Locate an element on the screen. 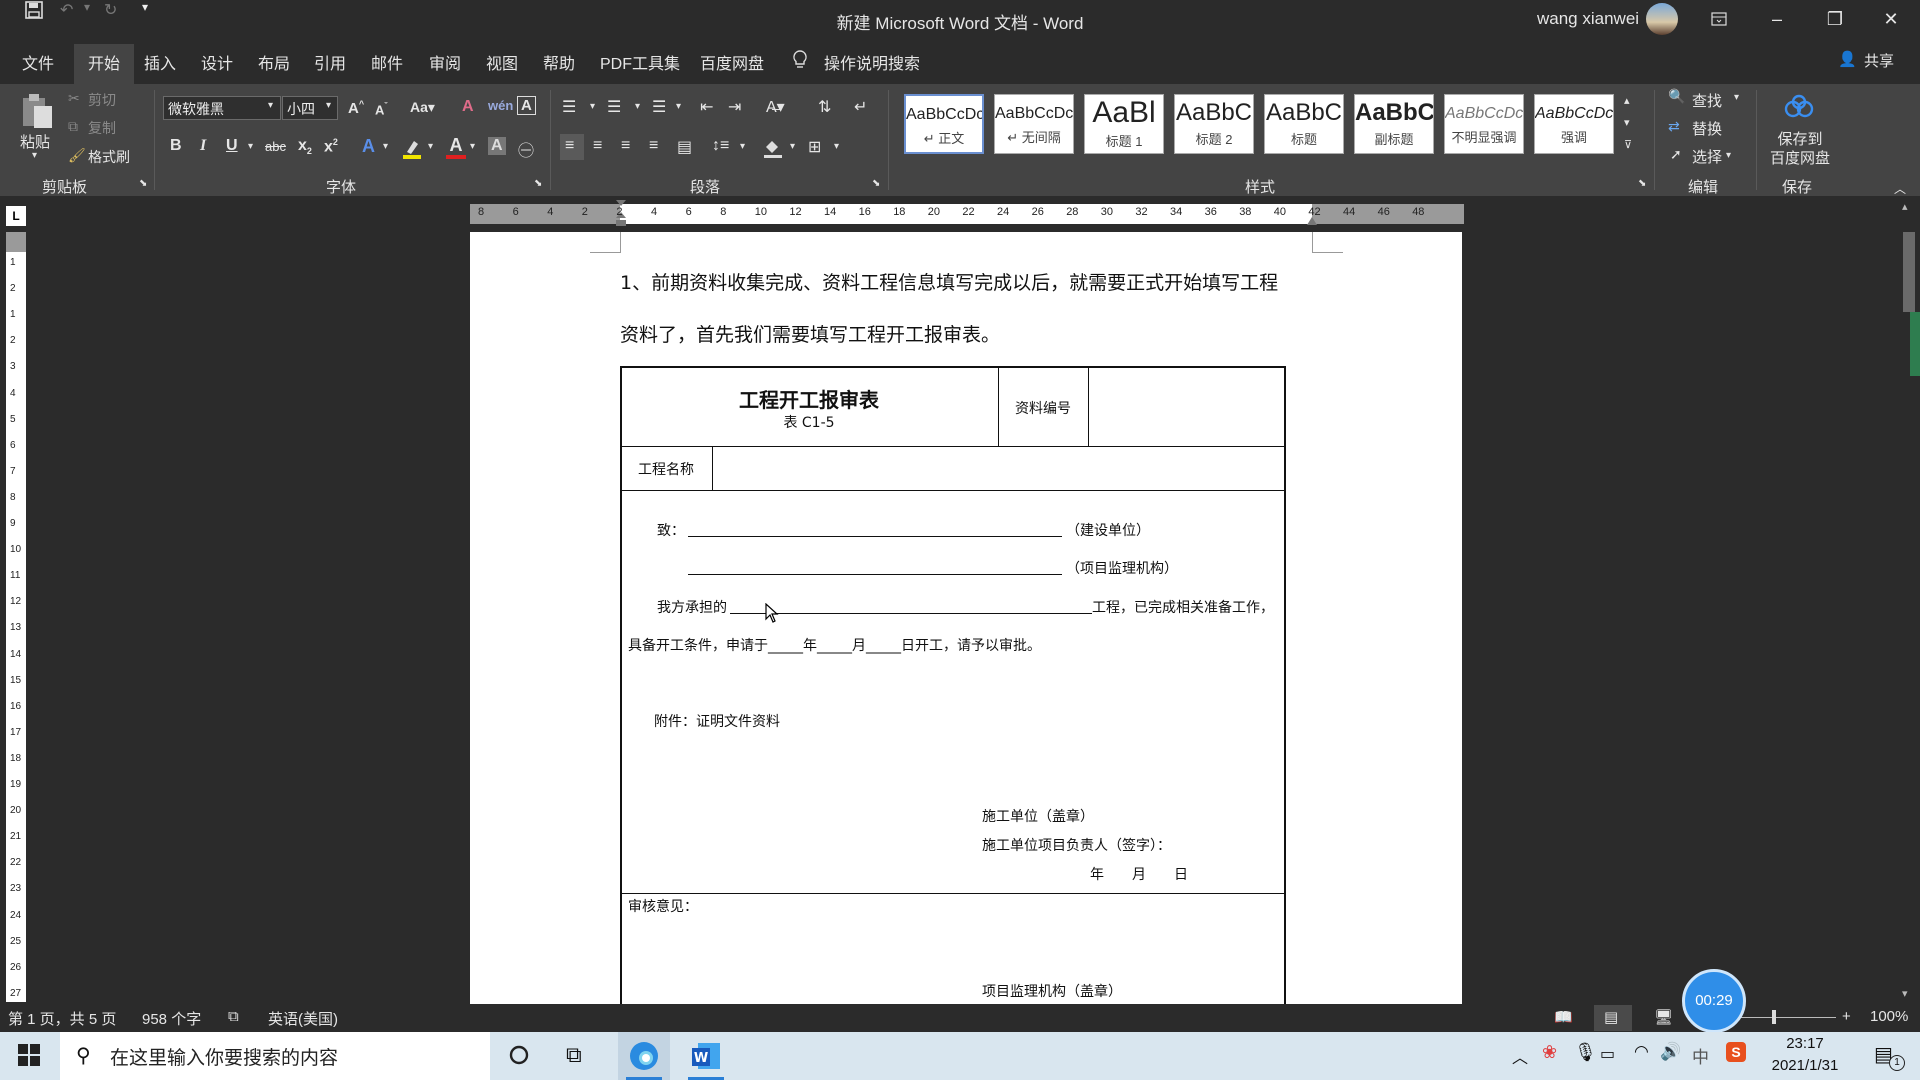  align-center-icon: ≡ is located at coordinates (597, 146).